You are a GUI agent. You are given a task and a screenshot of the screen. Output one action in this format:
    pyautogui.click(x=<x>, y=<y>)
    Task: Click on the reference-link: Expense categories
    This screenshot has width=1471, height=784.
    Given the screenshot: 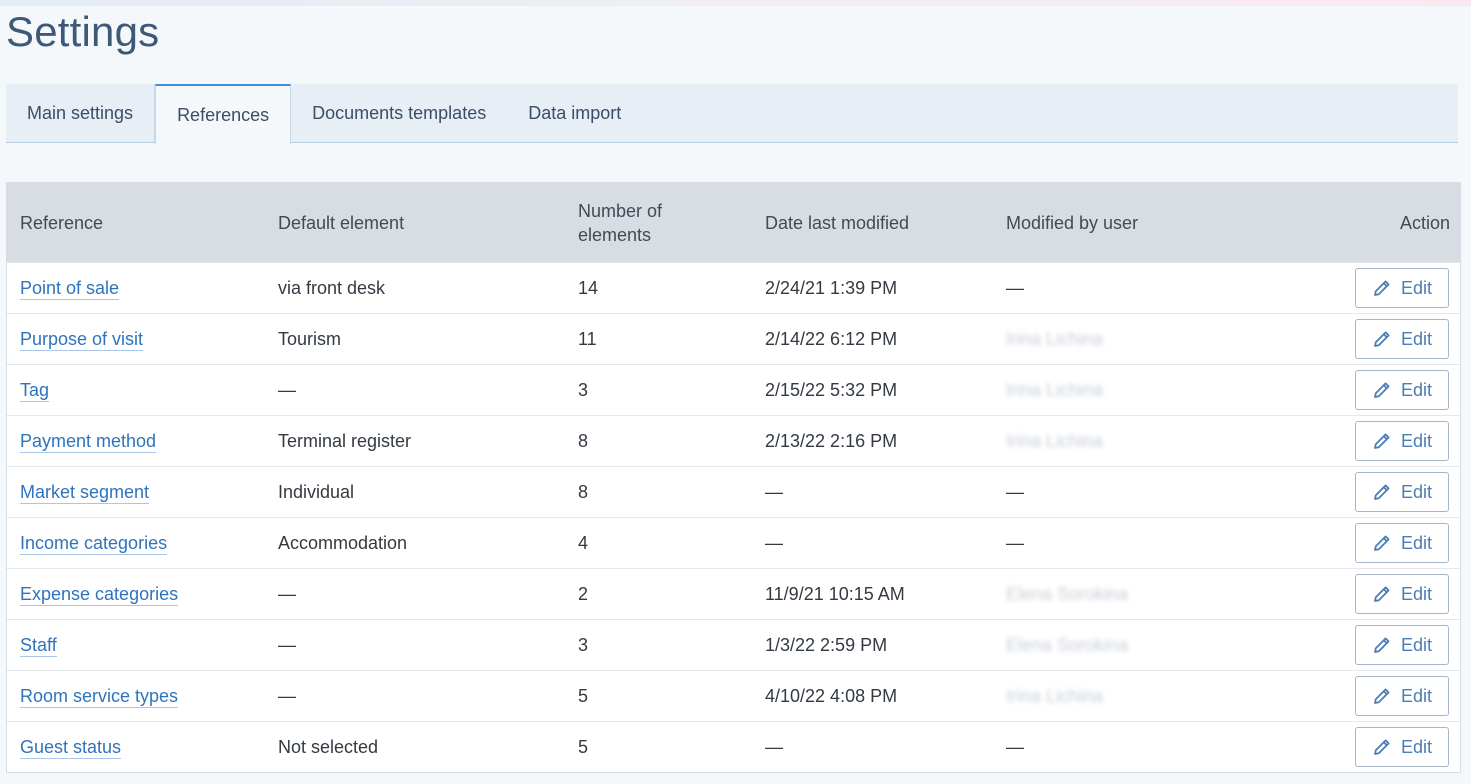 What is the action you would take?
    pyautogui.click(x=99, y=594)
    